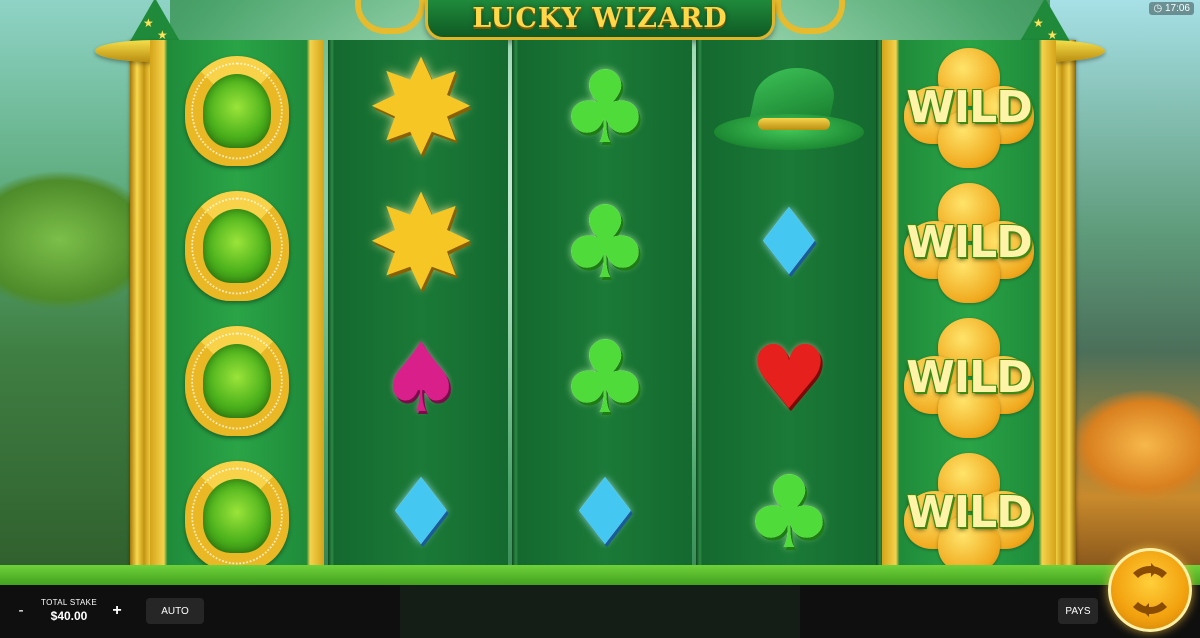  What do you see at coordinates (600, 611) in the screenshot?
I see `control-bar-center` at bounding box center [600, 611].